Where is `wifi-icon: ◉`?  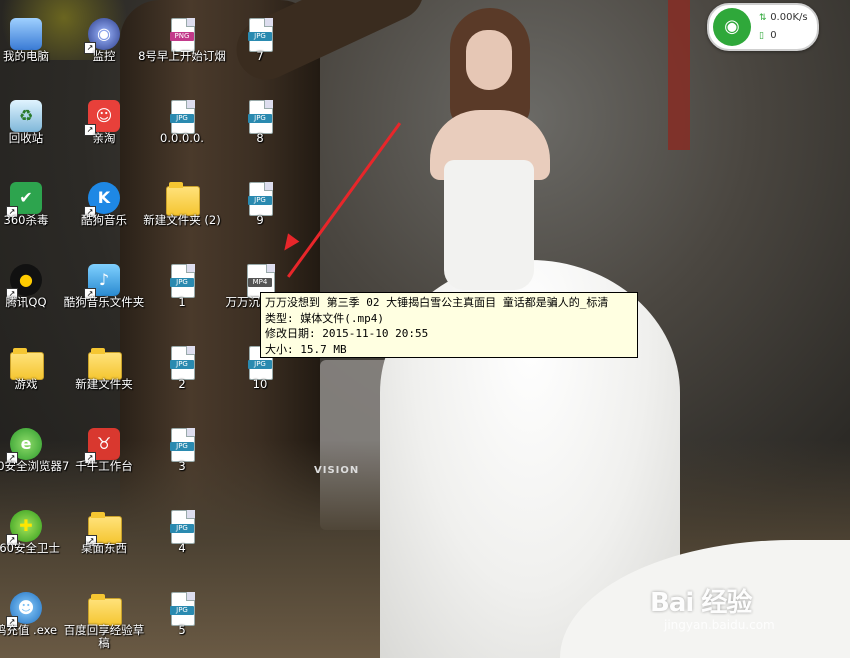 wifi-icon: ◉ is located at coordinates (732, 27).